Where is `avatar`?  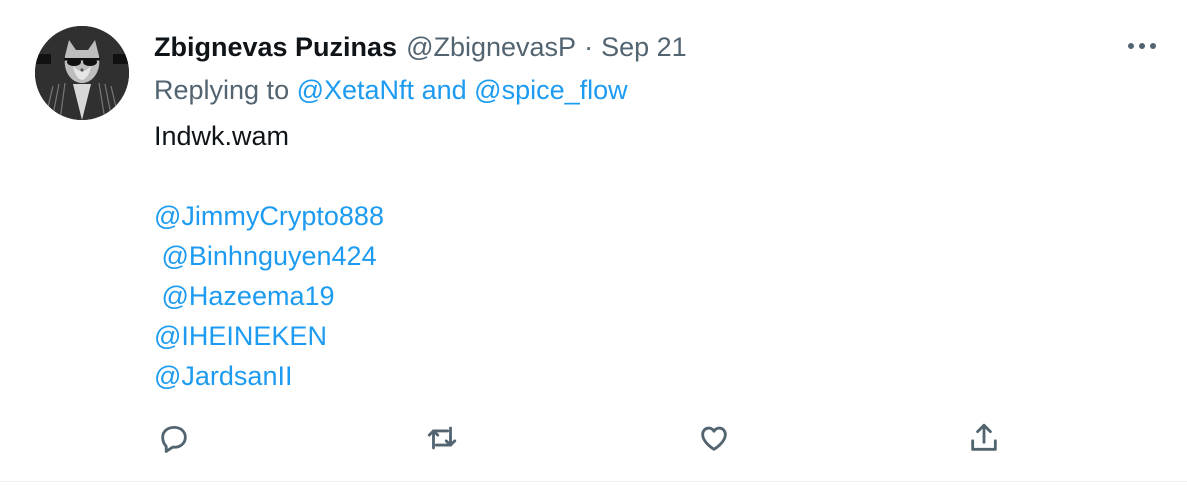 avatar is located at coordinates (82, 73).